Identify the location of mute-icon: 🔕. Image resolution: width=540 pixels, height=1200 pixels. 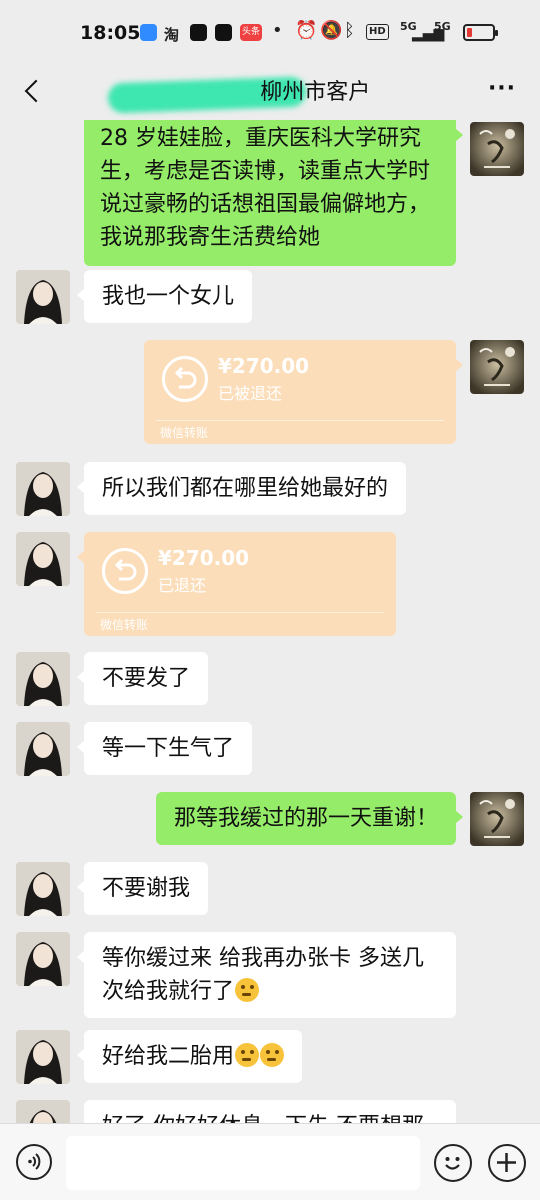
(331, 30).